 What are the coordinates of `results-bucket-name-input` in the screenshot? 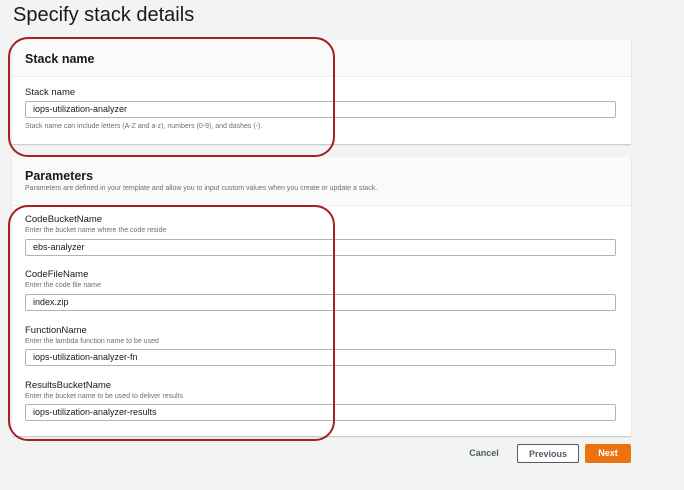 It's located at (320, 412).